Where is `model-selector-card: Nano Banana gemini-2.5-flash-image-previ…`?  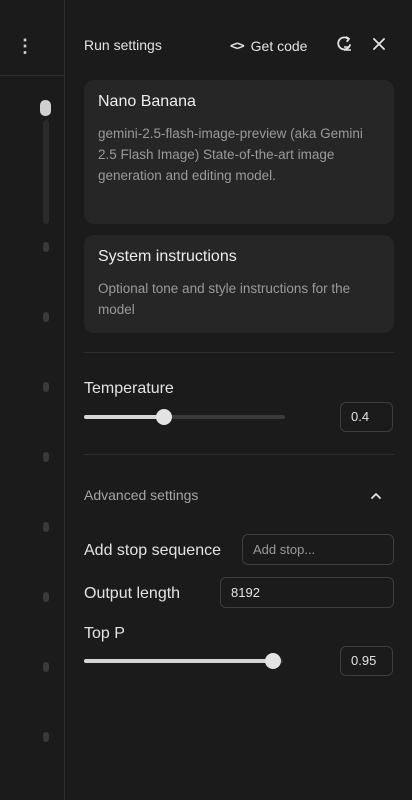 model-selector-card: Nano Banana gemini-2.5-flash-image-previ… is located at coordinates (239, 152).